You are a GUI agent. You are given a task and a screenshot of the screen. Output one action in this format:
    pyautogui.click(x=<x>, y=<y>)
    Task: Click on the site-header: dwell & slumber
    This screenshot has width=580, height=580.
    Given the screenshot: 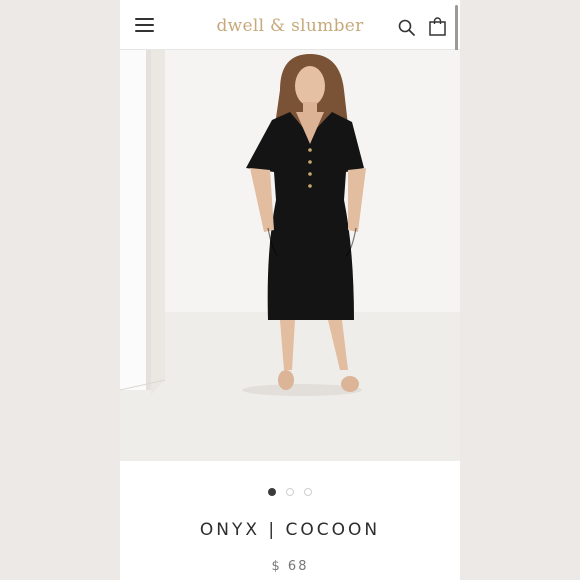 What is the action you would take?
    pyautogui.click(x=290, y=25)
    